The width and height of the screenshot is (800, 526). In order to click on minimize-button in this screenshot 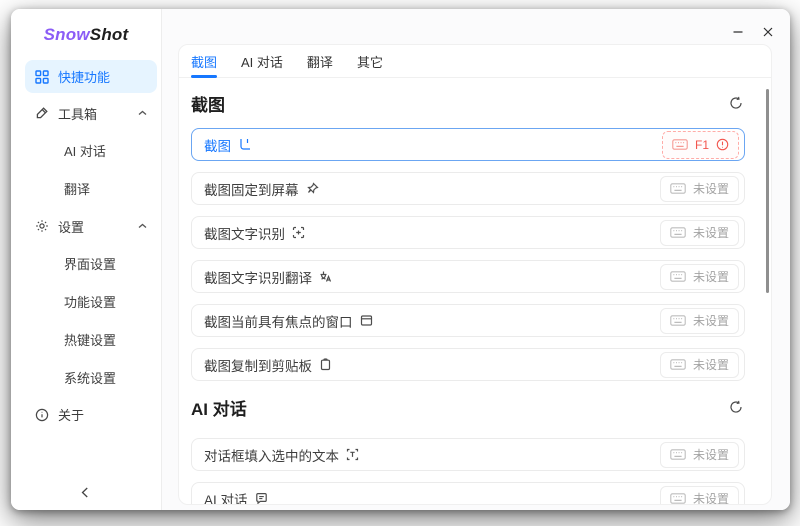, I will do `click(738, 32)`.